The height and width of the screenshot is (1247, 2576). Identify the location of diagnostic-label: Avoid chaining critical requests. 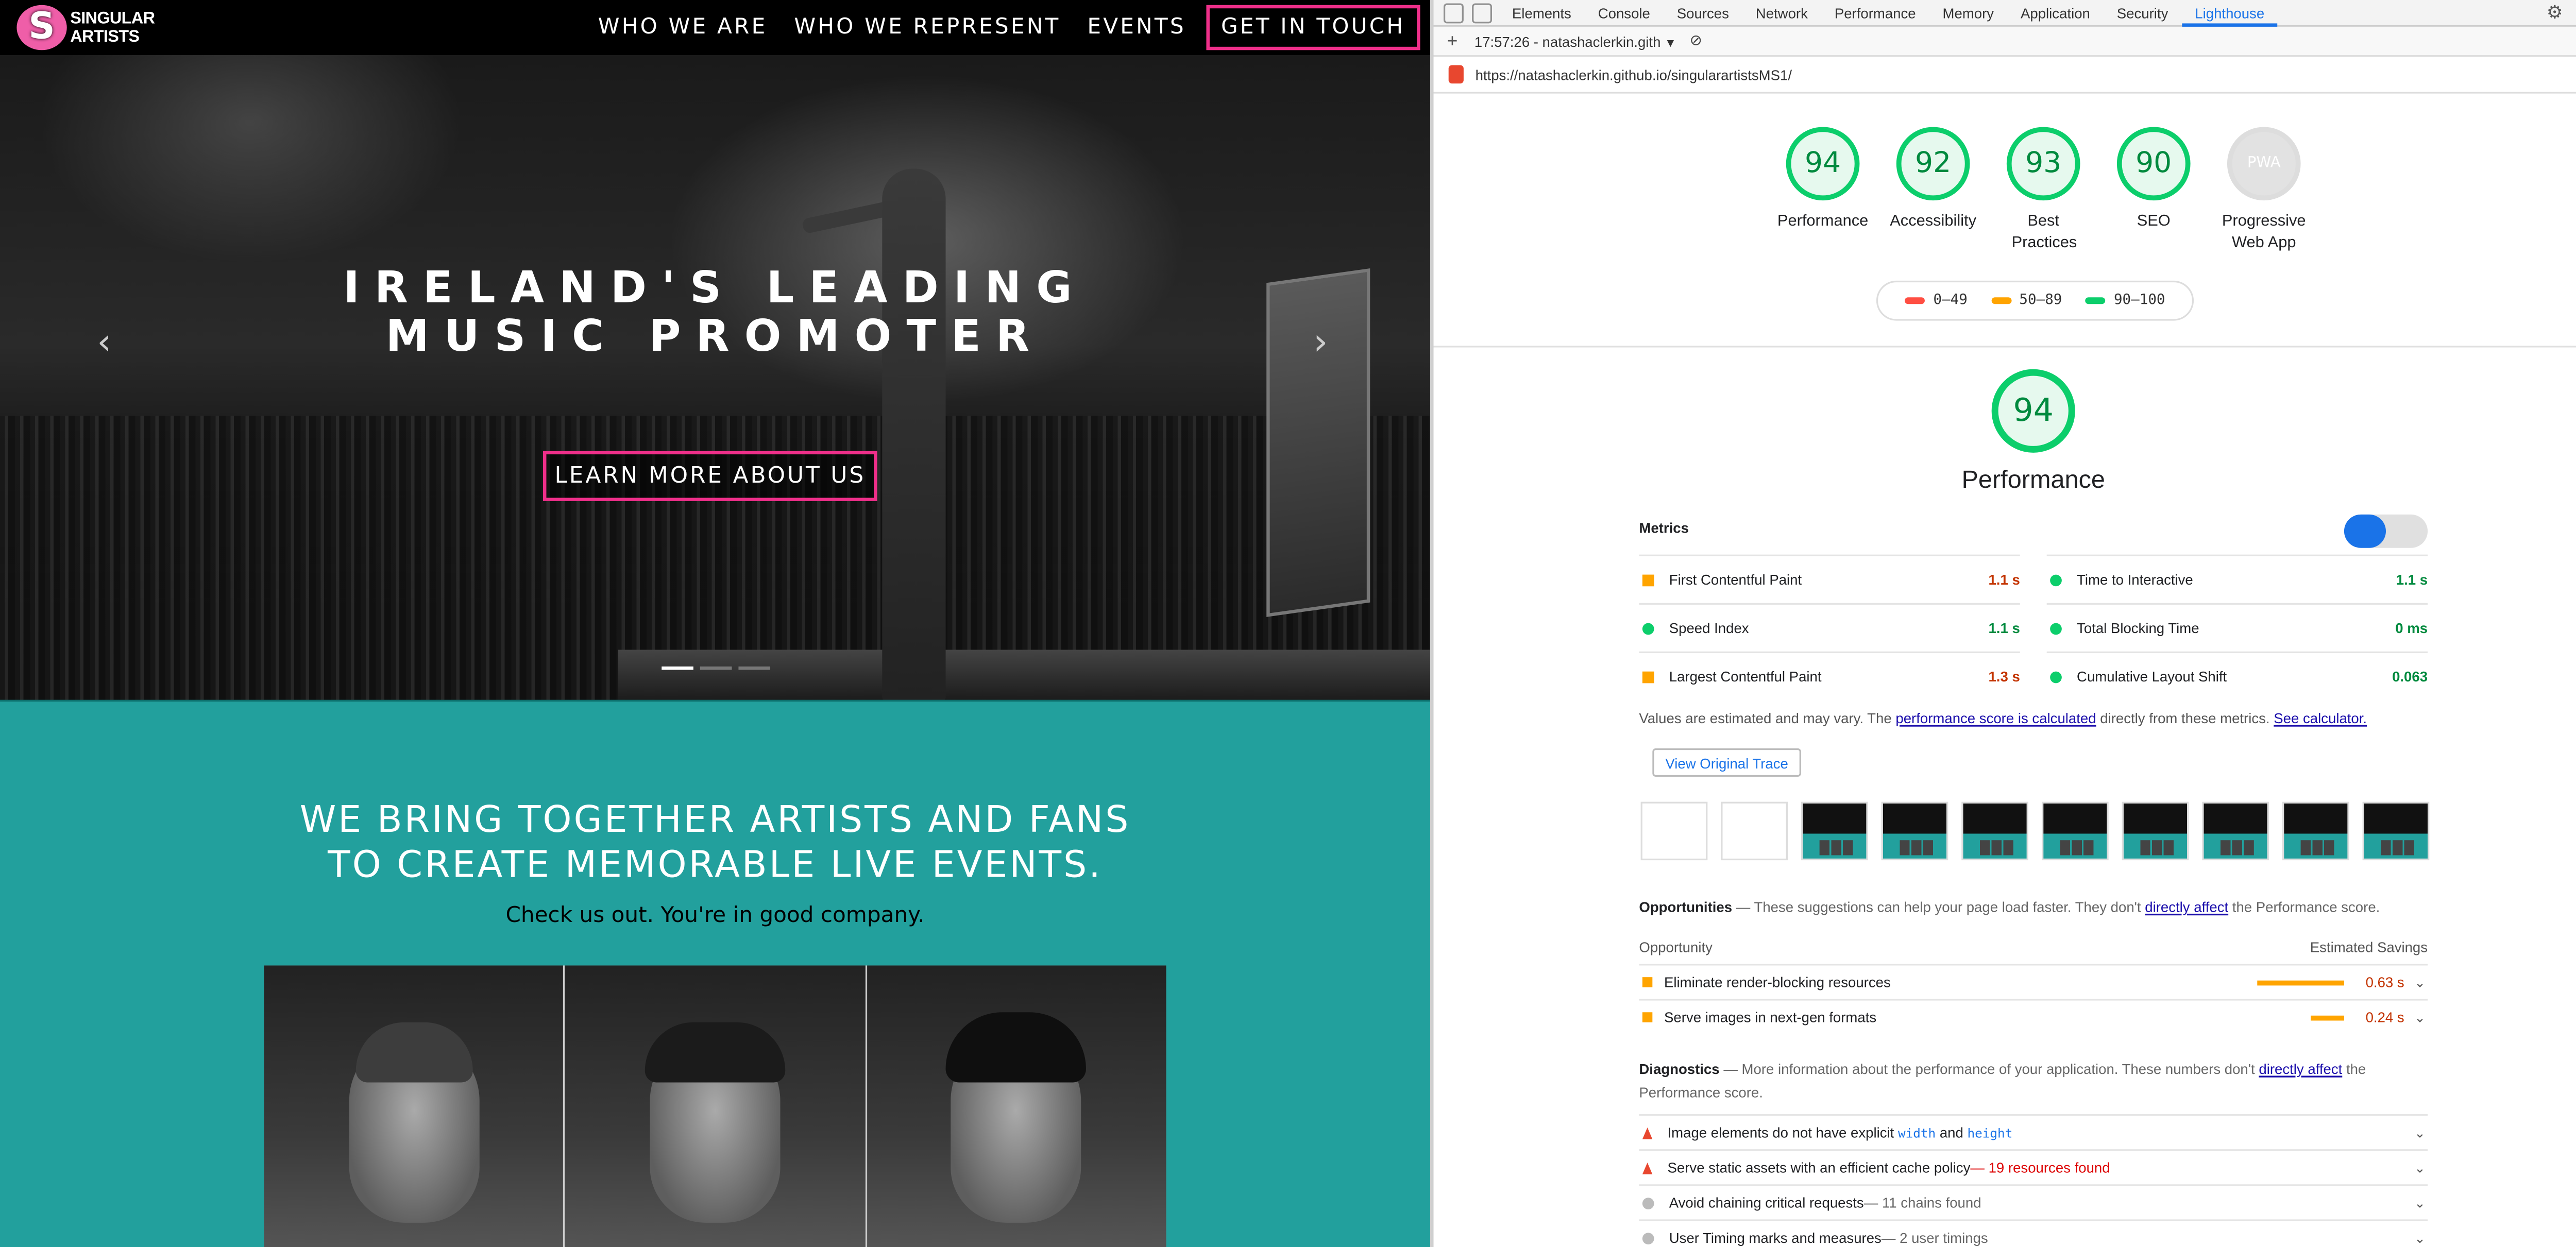
(1766, 1202).